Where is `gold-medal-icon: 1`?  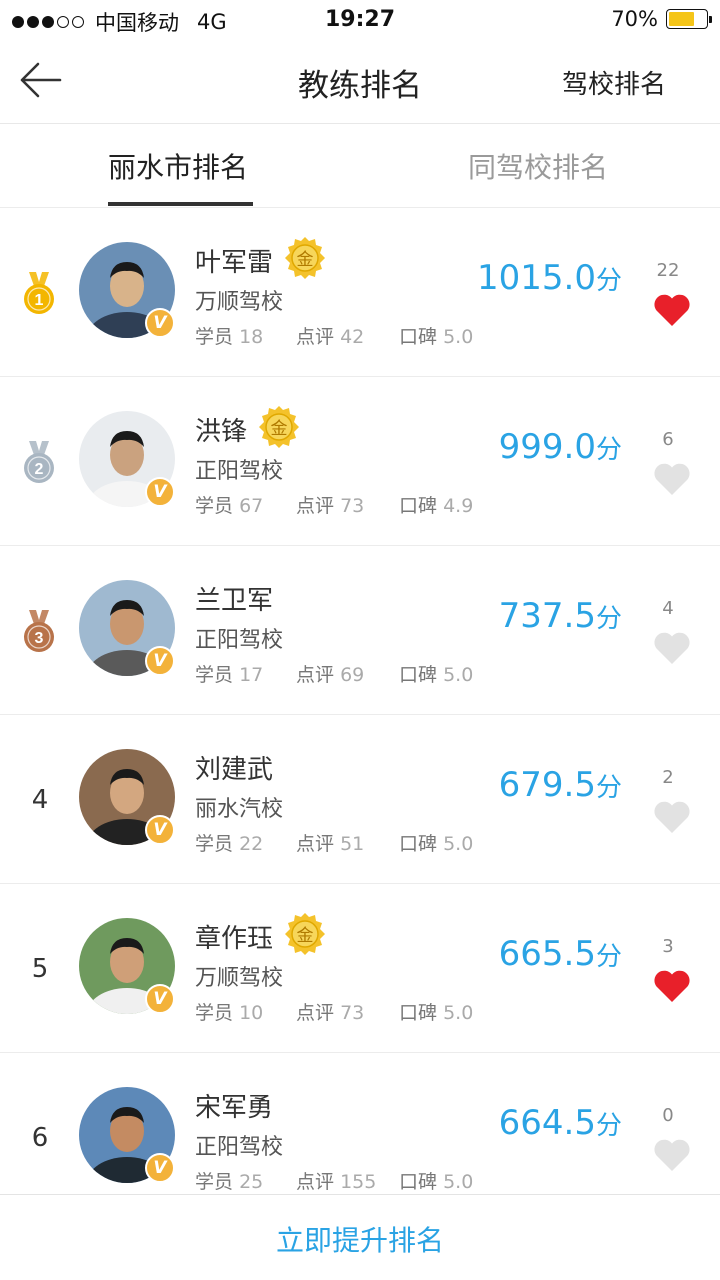
gold-medal-icon: 1 is located at coordinates (39, 293).